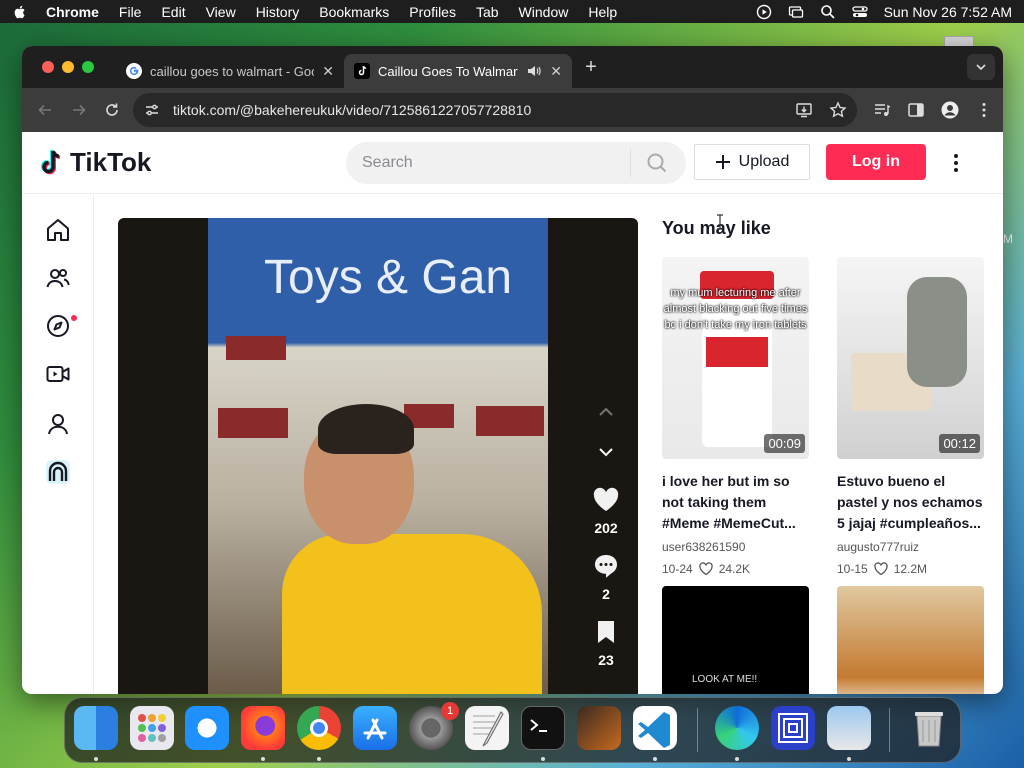 Image resolution: width=1024 pixels, height=768 pixels. I want to click on forward-button, so click(79, 110).